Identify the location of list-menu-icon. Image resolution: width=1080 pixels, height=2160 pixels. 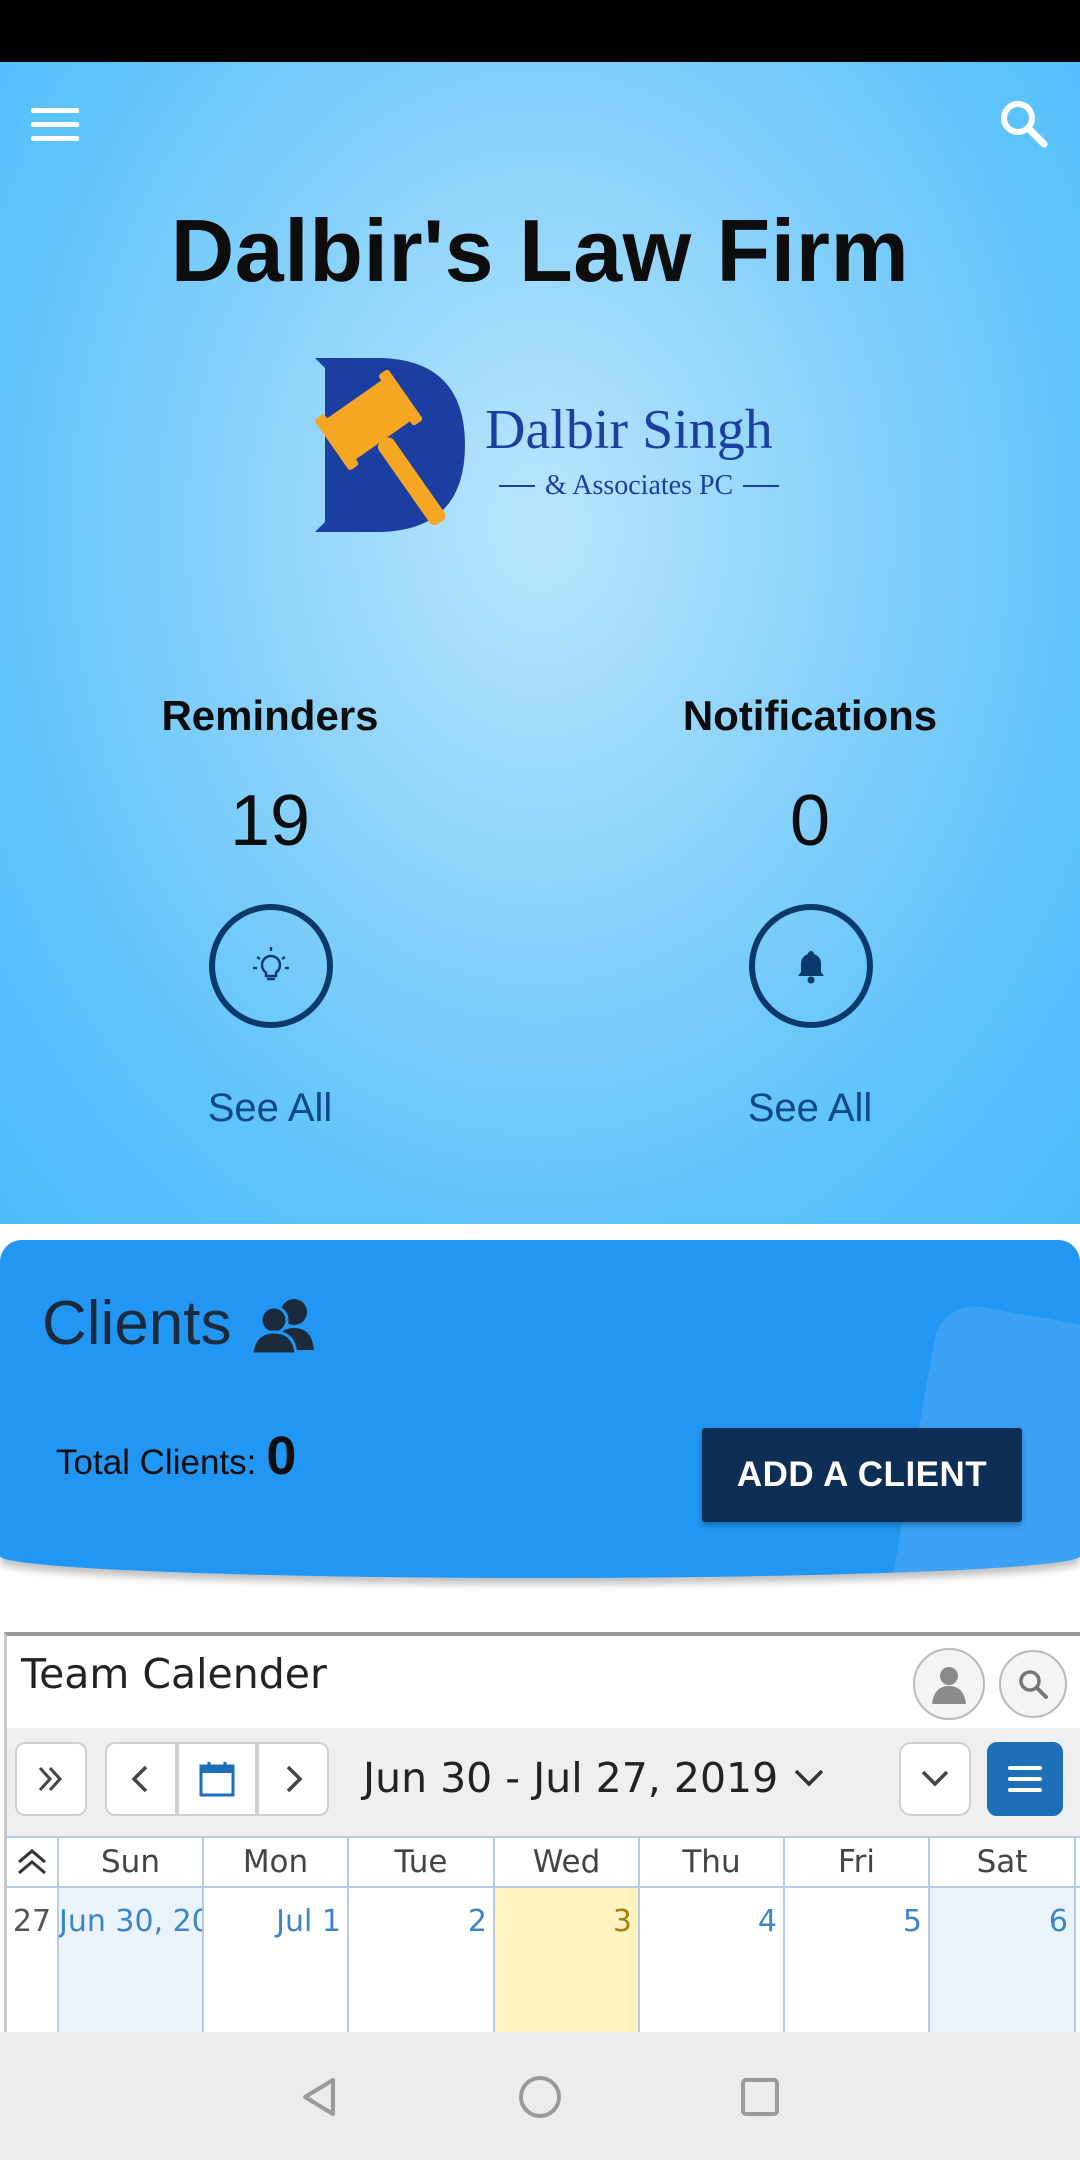
(1025, 1779).